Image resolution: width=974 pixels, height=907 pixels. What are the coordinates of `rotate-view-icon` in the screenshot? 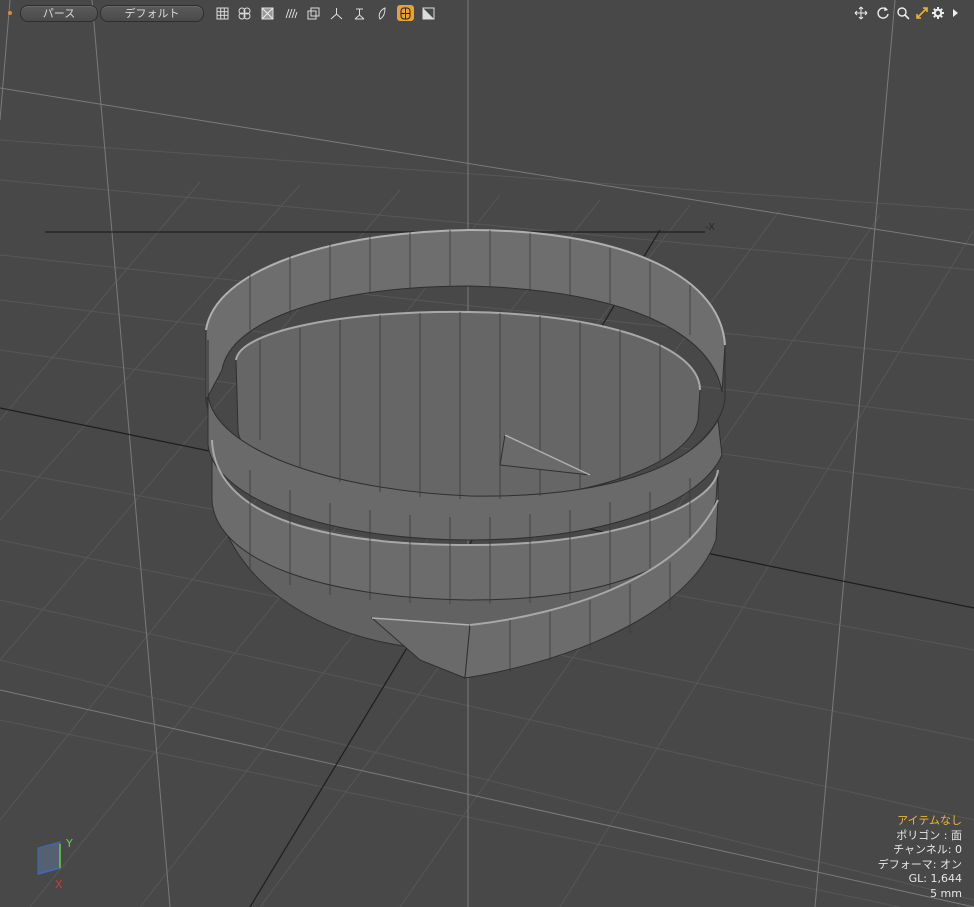 It's located at (883, 13).